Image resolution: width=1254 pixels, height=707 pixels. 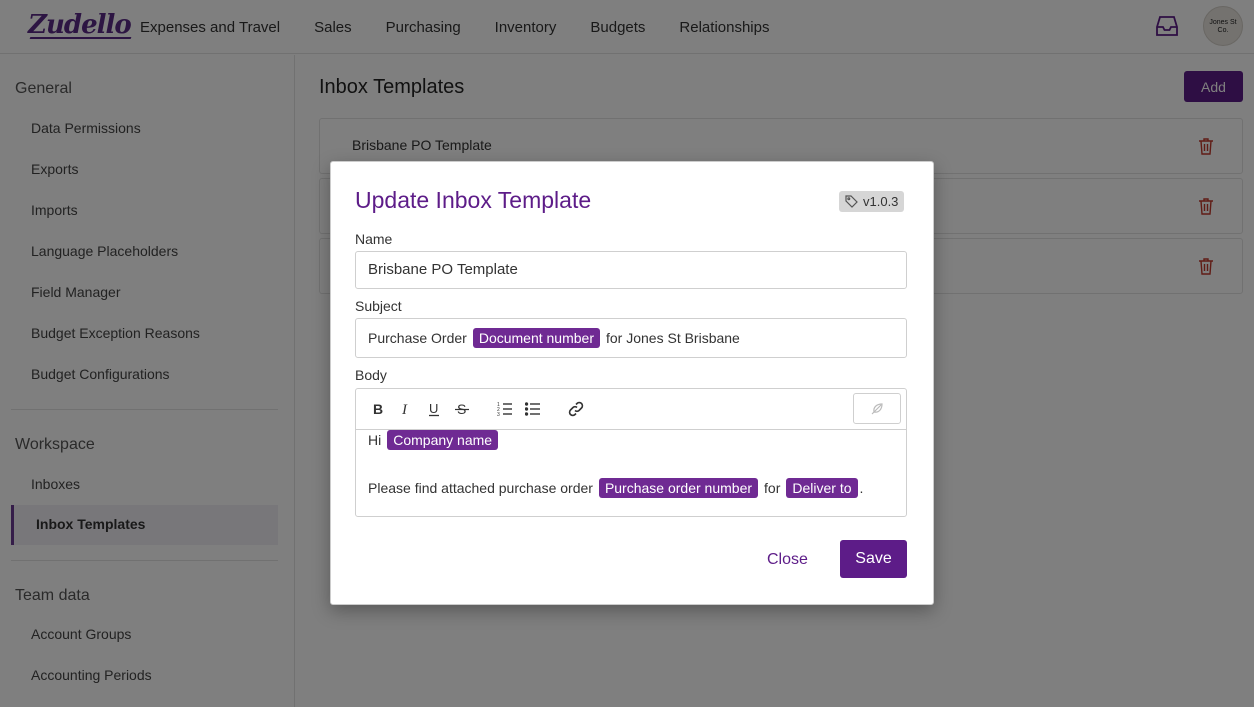 I want to click on save-button: Save, so click(x=873, y=559).